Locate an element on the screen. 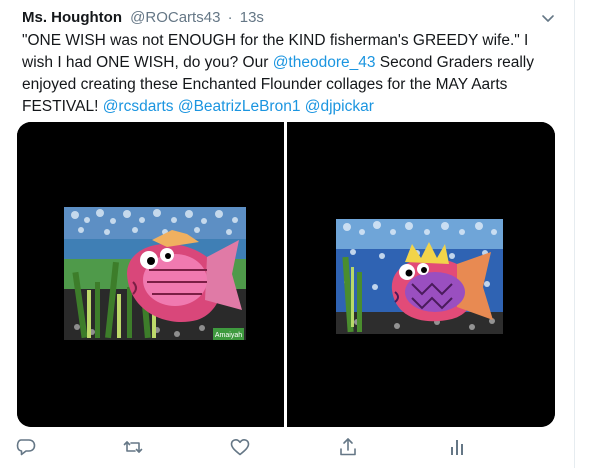 The image size is (600, 468). artwork-signature: Amaiyah is located at coordinates (228, 335).